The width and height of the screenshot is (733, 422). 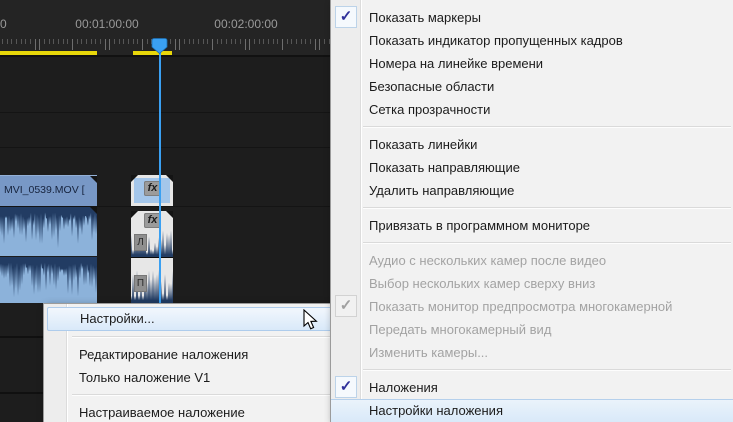 I want to click on menu-item-показать-линейки: Показать линейки, so click(x=532, y=144).